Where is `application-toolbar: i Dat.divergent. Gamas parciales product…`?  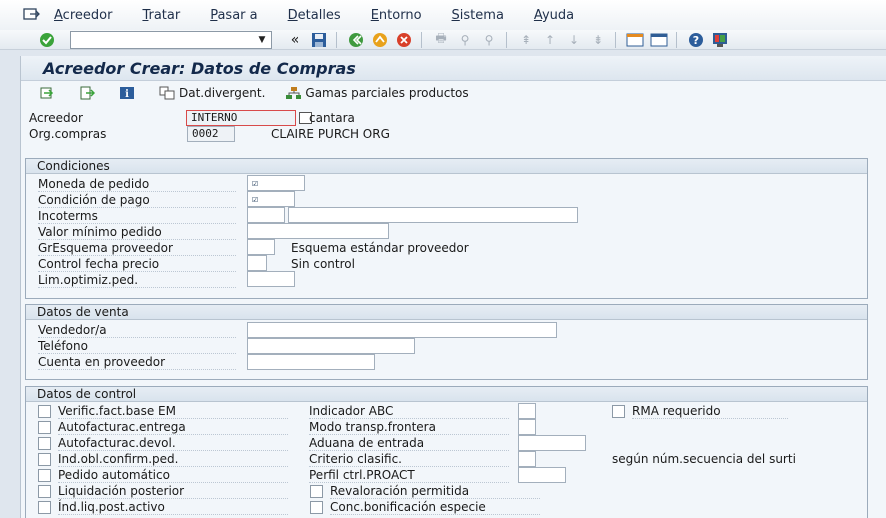 application-toolbar: i Dat.divergent. Gamas parciales product… is located at coordinates (453, 93).